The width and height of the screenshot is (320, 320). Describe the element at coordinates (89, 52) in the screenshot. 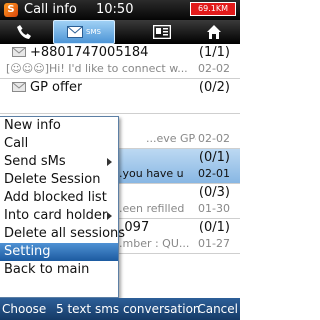

I see `sender-name: +8801747005184` at that location.